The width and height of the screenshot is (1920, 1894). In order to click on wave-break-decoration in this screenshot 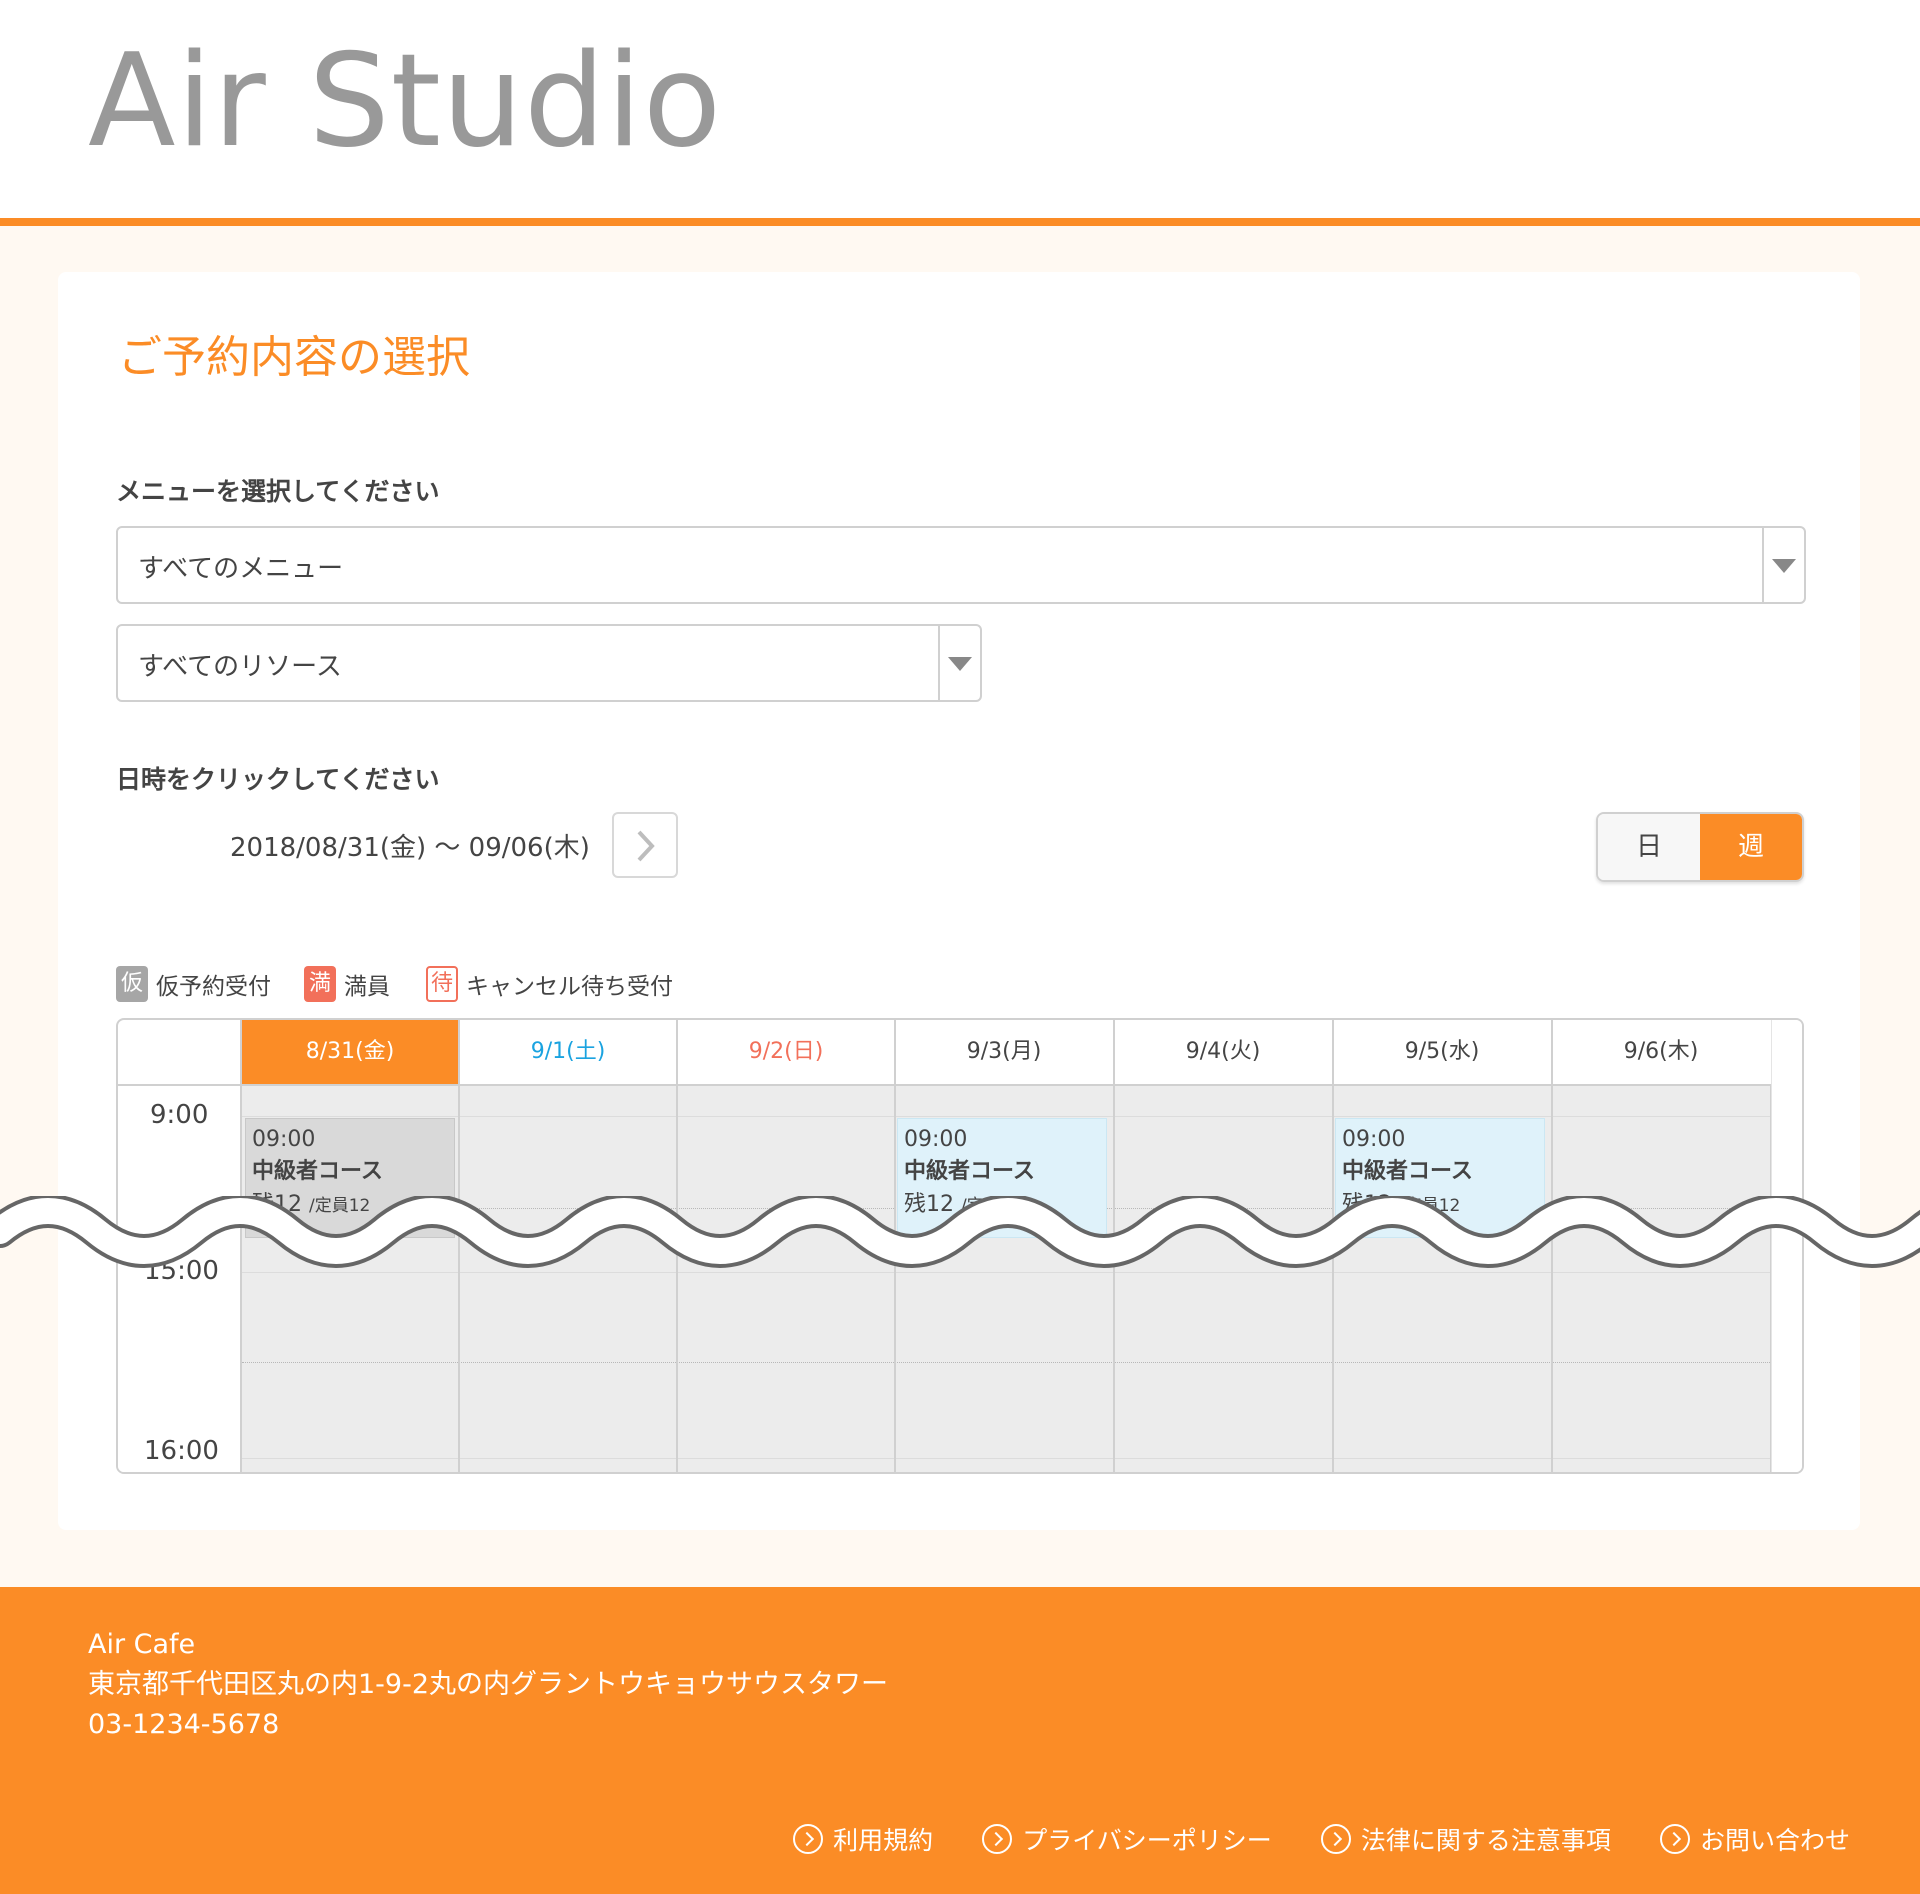, I will do `click(960, 1232)`.